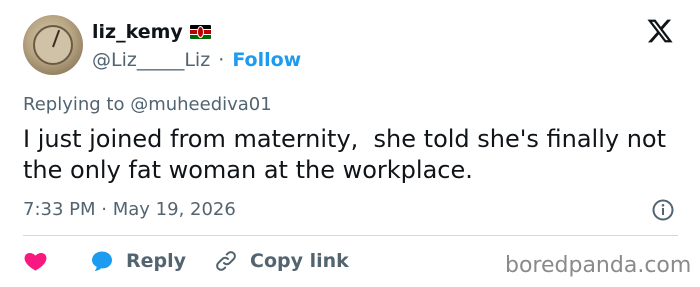  Describe the element at coordinates (59, 209) in the screenshot. I see `tweet-time: 7:33 PM` at that location.